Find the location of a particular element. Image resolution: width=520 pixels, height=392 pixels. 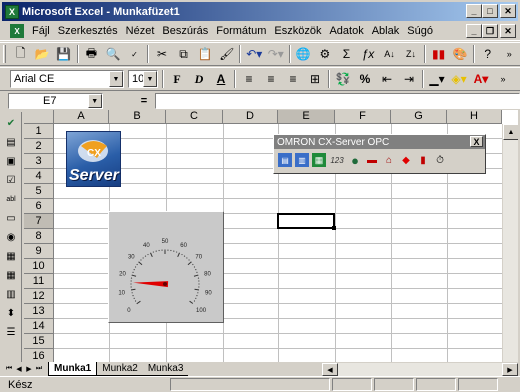

menu-tools: Eszközök is located at coordinates (297, 31).